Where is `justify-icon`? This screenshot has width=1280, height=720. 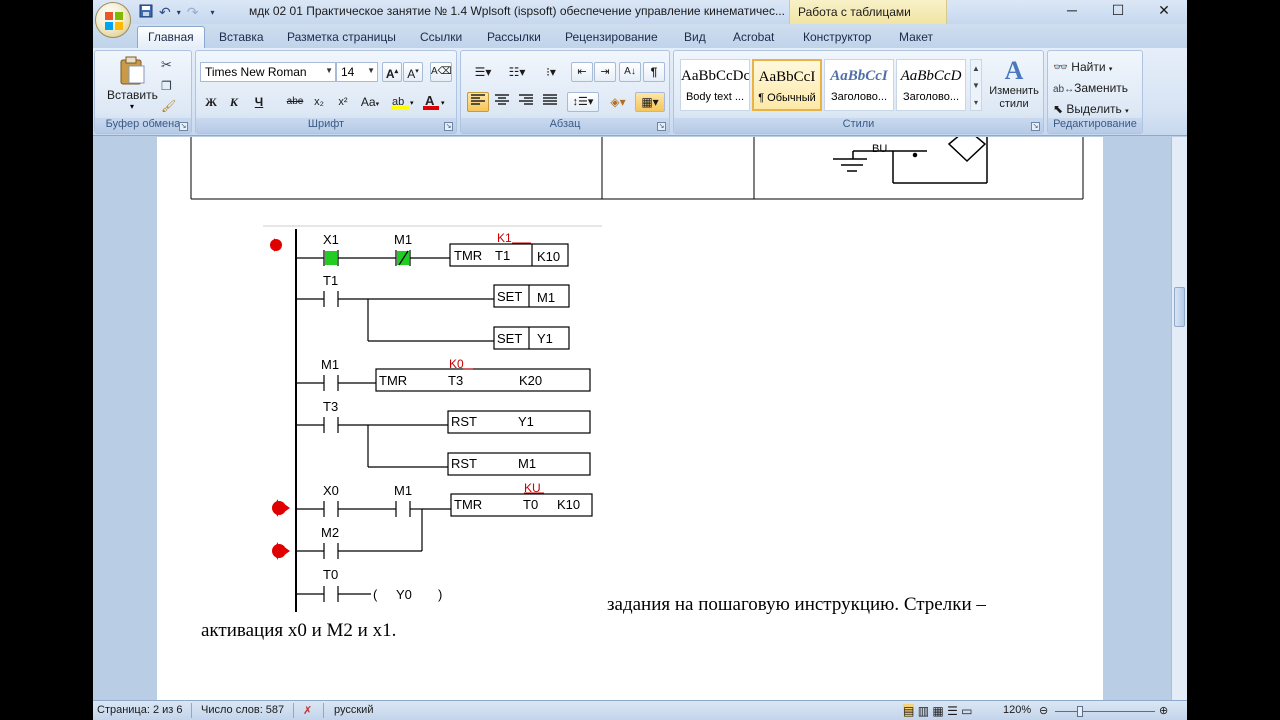 justify-icon is located at coordinates (550, 102).